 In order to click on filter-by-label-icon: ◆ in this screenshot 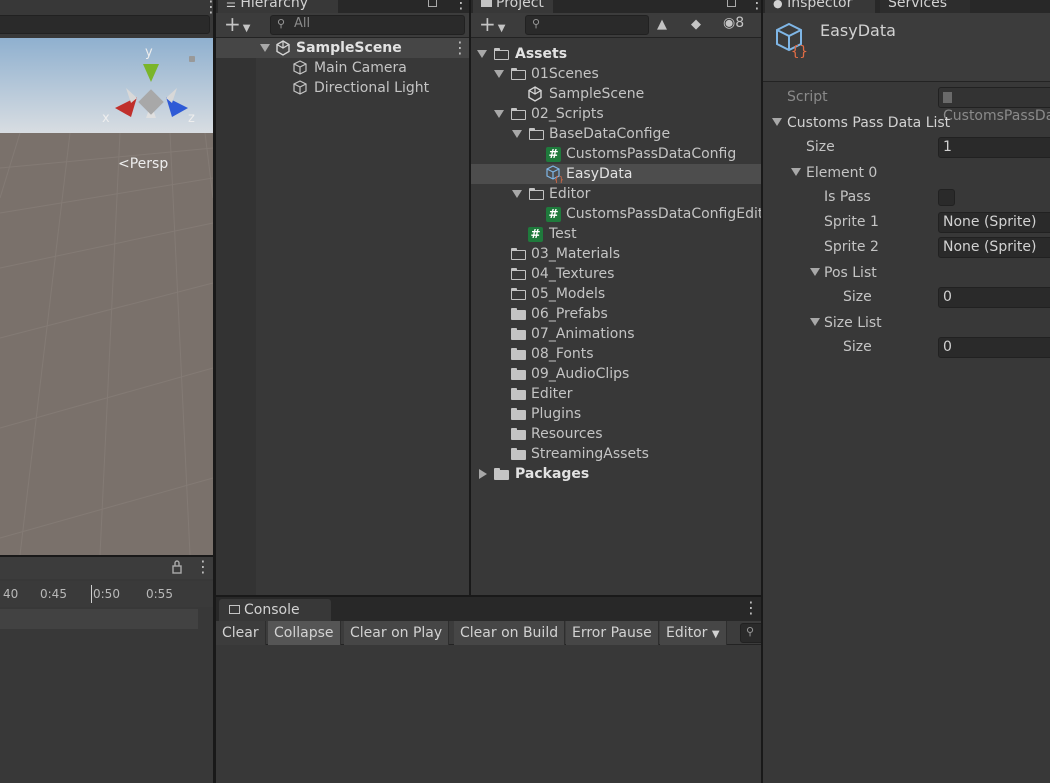, I will do `click(696, 24)`.